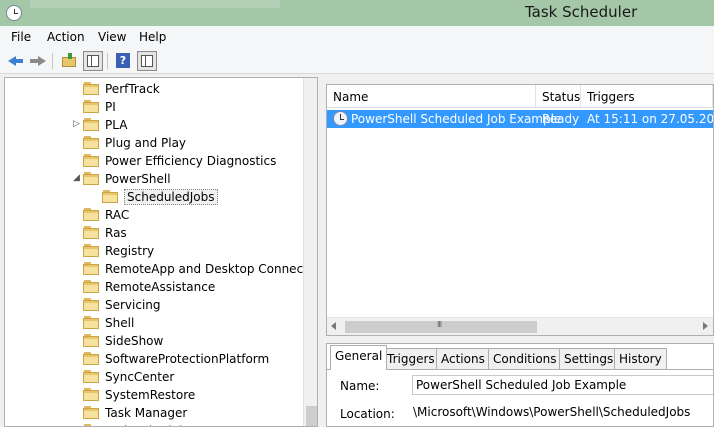 Image resolution: width=714 pixels, height=427 pixels. I want to click on tree-vertical-scrollbar, so click(310, 252).